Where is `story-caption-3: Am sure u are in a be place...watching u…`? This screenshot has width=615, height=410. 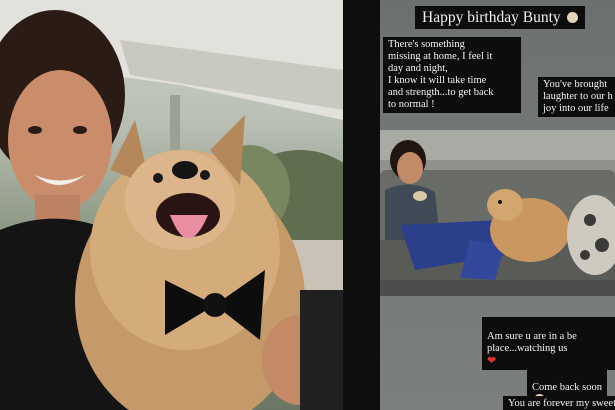 story-caption-3: Am sure u are in a be place...watching u… is located at coordinates (548, 343).